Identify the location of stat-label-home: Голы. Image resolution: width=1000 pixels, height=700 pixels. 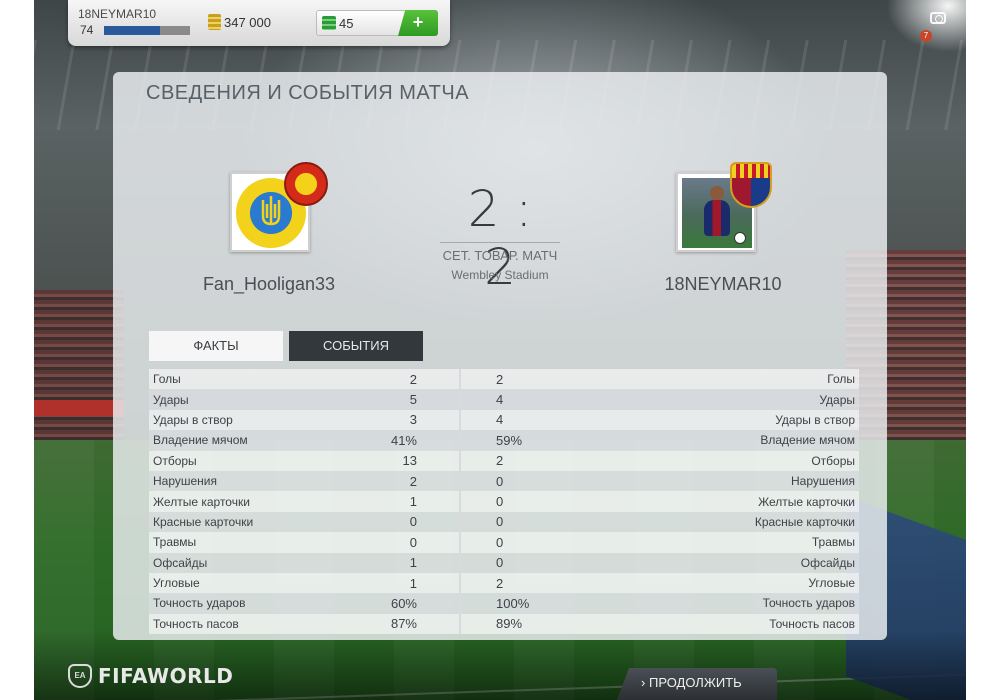
(224, 379).